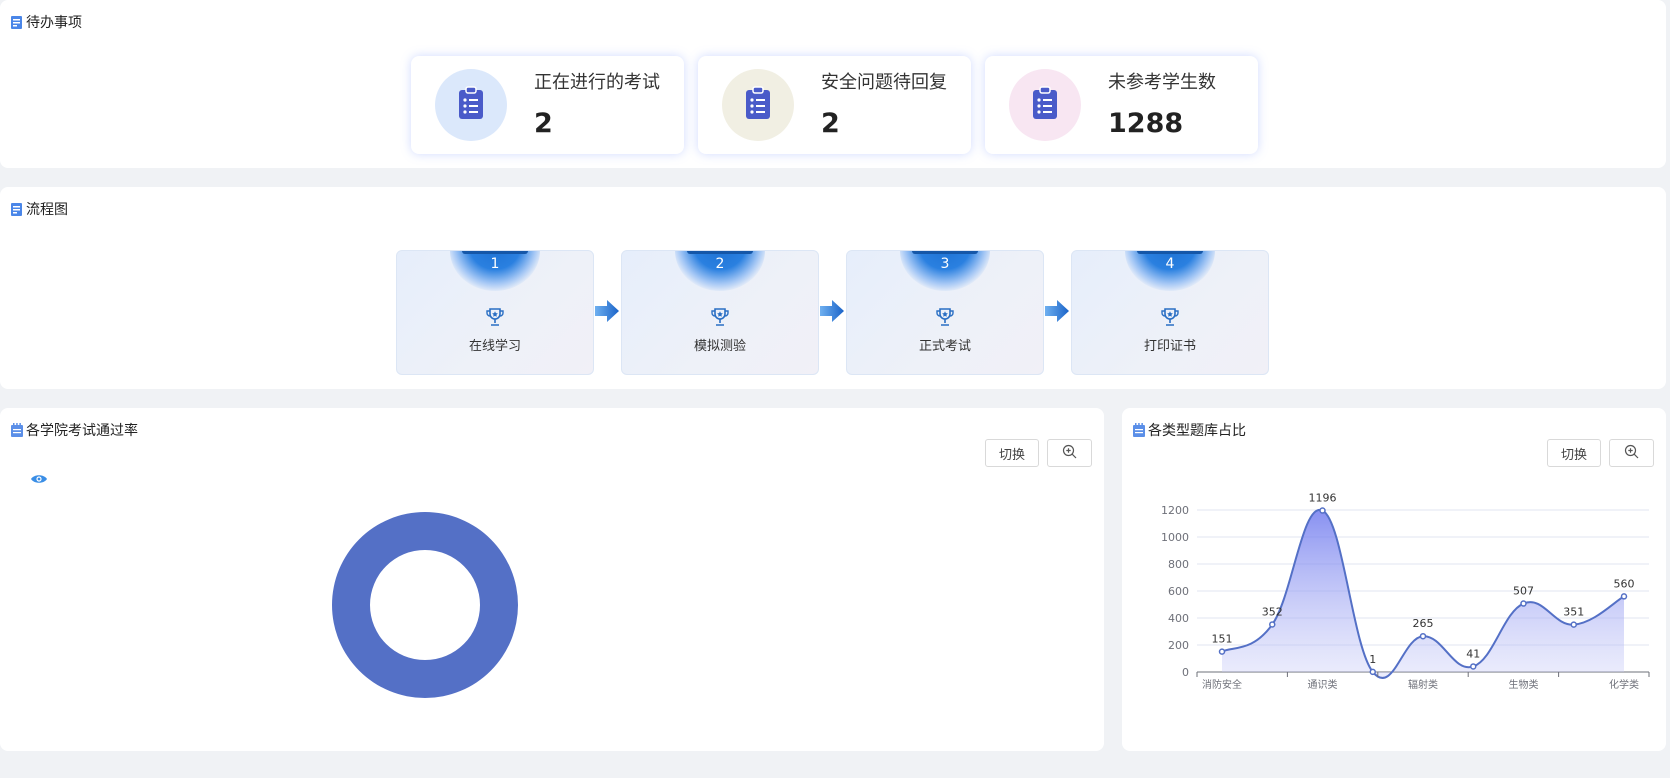 This screenshot has height=778, width=1670. Describe the element at coordinates (945, 264) in the screenshot. I see `step-number: 3` at that location.